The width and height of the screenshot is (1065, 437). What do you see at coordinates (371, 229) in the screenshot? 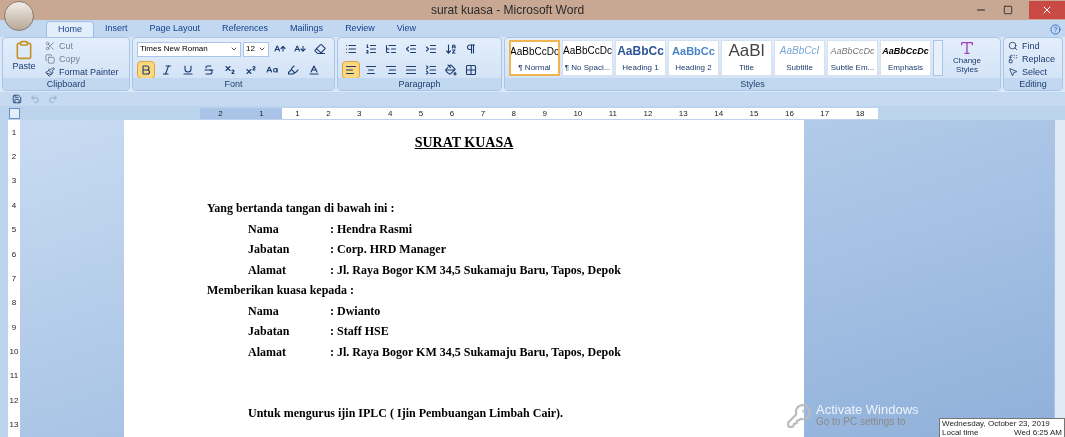
I see `field-value: : Hendra Rasmi` at bounding box center [371, 229].